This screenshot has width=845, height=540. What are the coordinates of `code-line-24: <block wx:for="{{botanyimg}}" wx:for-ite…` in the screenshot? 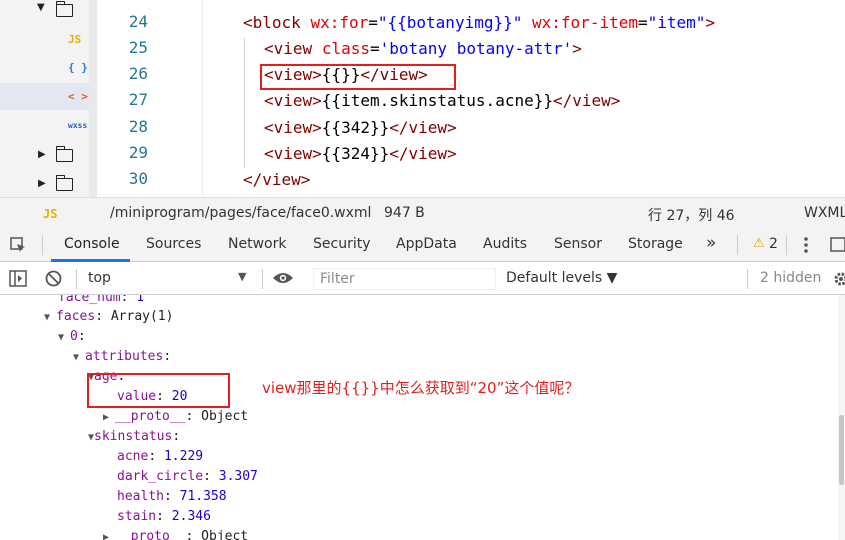 It's located at (479, 22).